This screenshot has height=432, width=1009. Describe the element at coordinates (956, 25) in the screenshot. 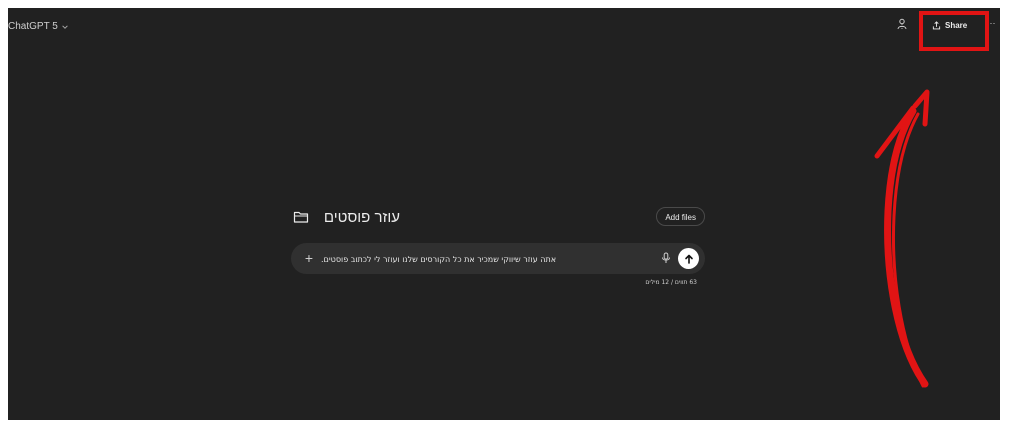

I see `share-label: Share` at that location.